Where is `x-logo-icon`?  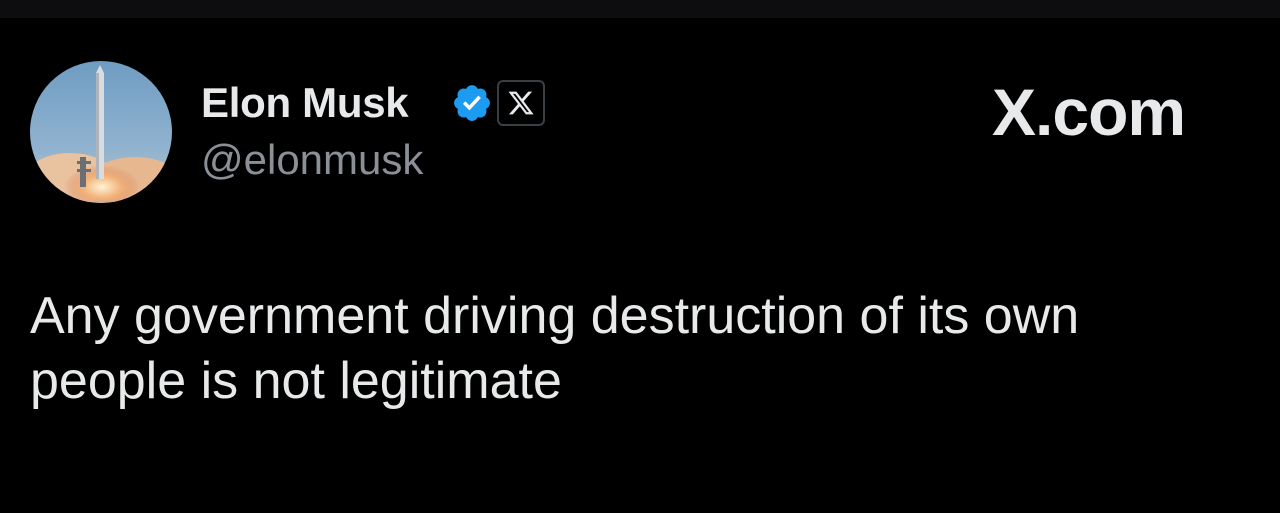 x-logo-icon is located at coordinates (521, 103).